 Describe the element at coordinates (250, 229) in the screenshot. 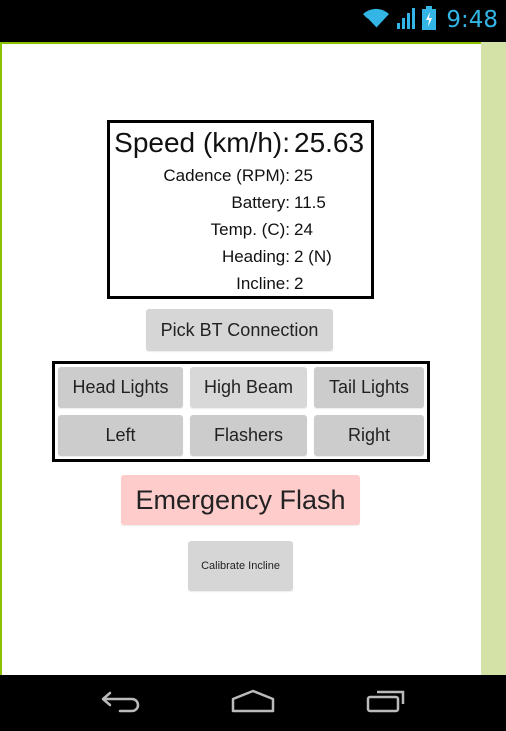

I see `temperature-label: Temp. (C):` at that location.